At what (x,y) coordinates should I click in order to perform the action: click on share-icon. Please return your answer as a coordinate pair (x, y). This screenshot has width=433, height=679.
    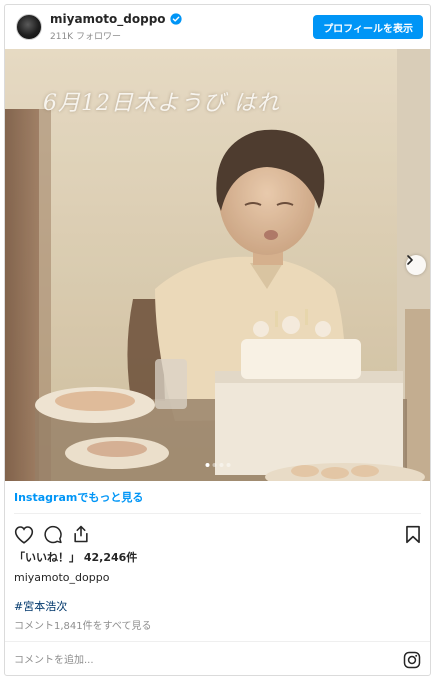
    Looking at the image, I should click on (81, 534).